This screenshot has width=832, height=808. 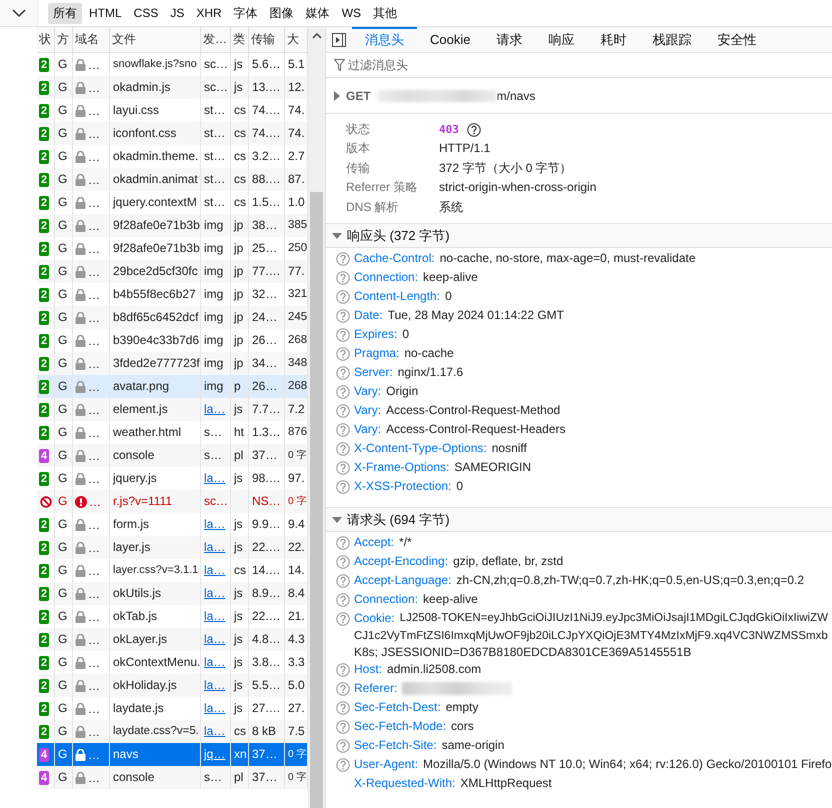 What do you see at coordinates (267, 39) in the screenshot?
I see `column-header: 传输` at bounding box center [267, 39].